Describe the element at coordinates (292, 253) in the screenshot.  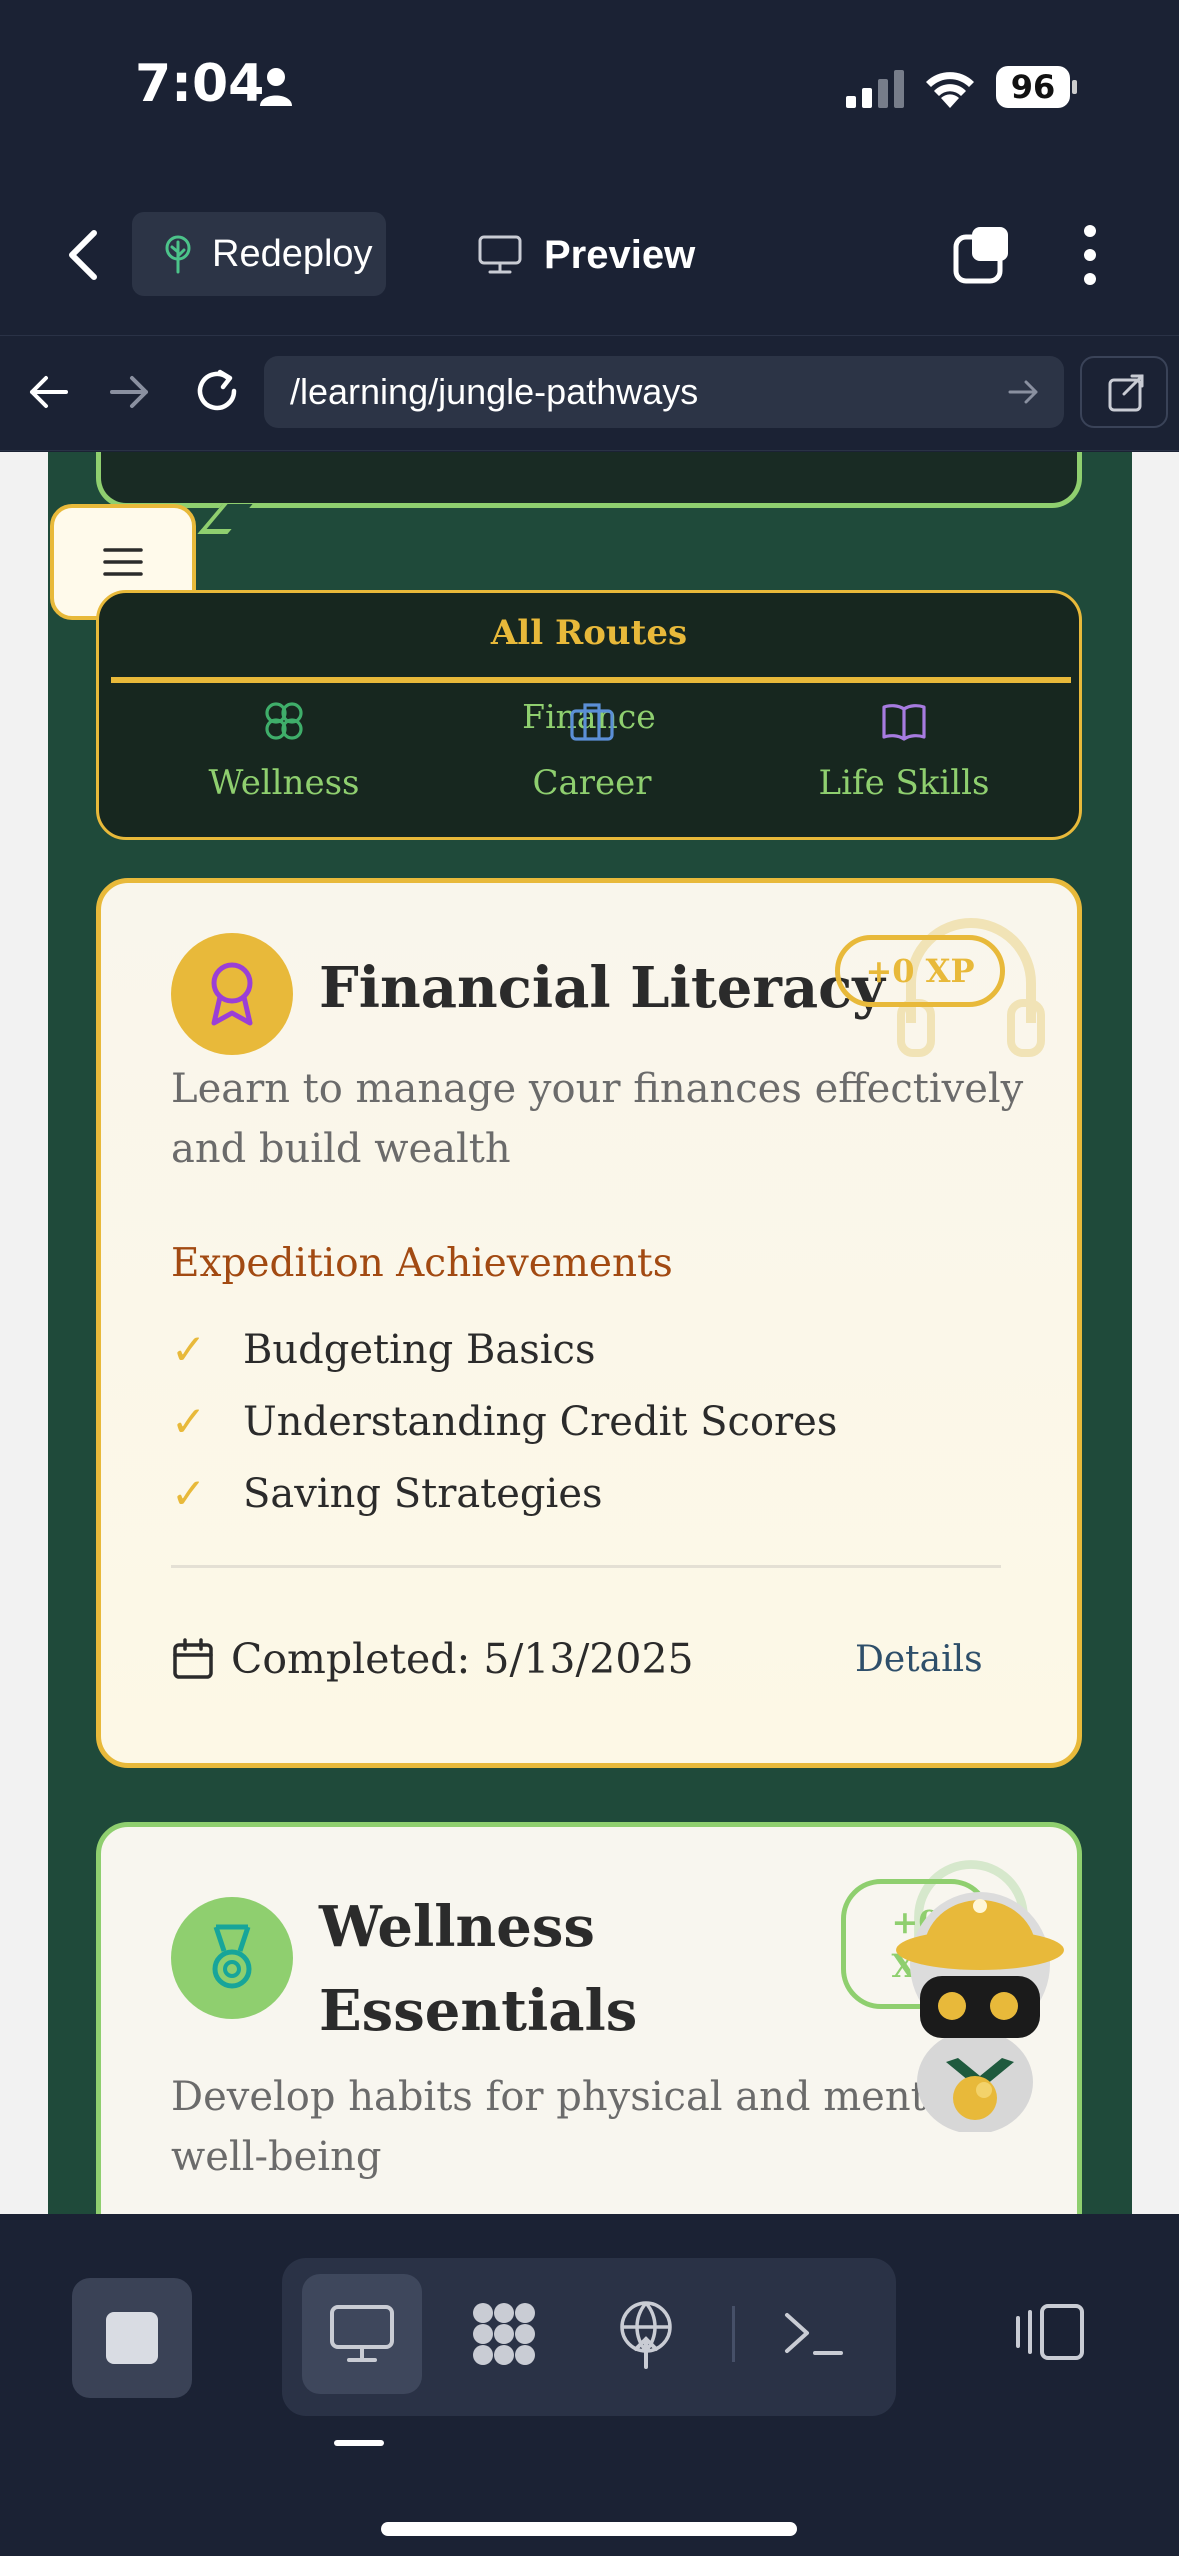
I see `redeploy-label: Redeploy` at that location.